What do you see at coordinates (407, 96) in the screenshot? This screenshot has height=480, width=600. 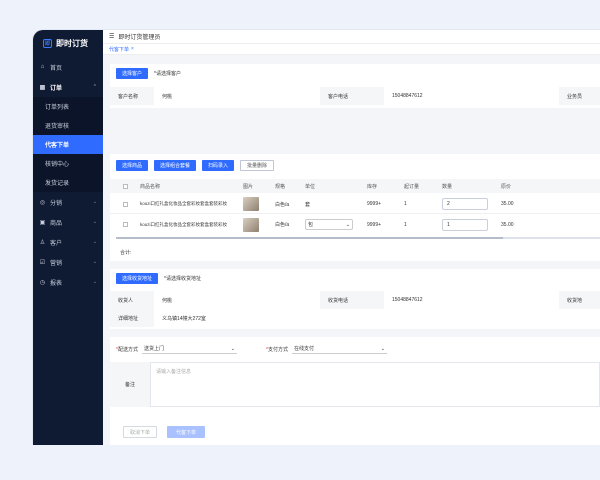 I see `customer-phone-value: 15048847612` at bounding box center [407, 96].